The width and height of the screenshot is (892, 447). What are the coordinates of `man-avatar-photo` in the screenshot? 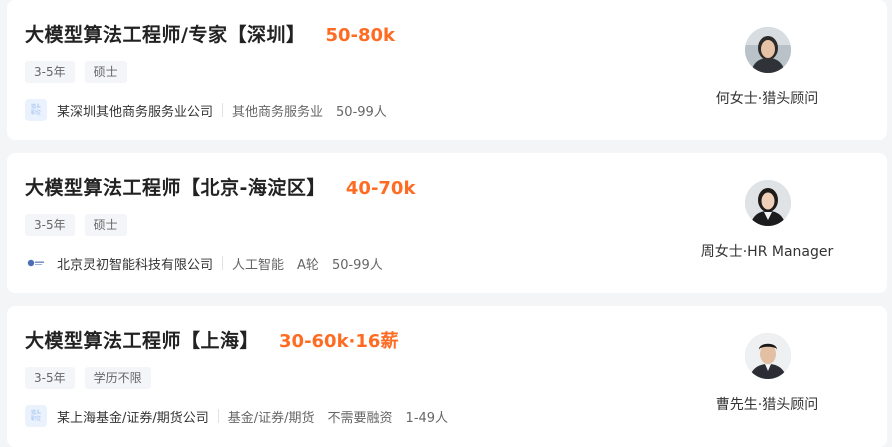 It's located at (768, 356).